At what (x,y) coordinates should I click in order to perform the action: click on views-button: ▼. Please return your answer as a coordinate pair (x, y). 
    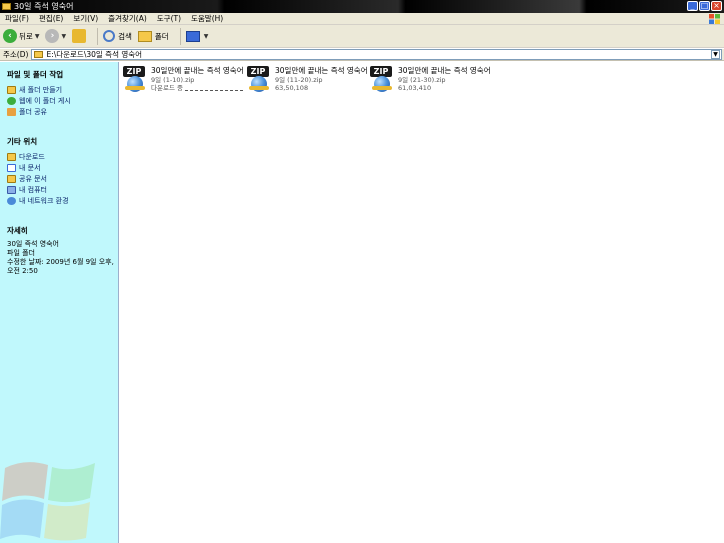
    Looking at the image, I should click on (197, 36).